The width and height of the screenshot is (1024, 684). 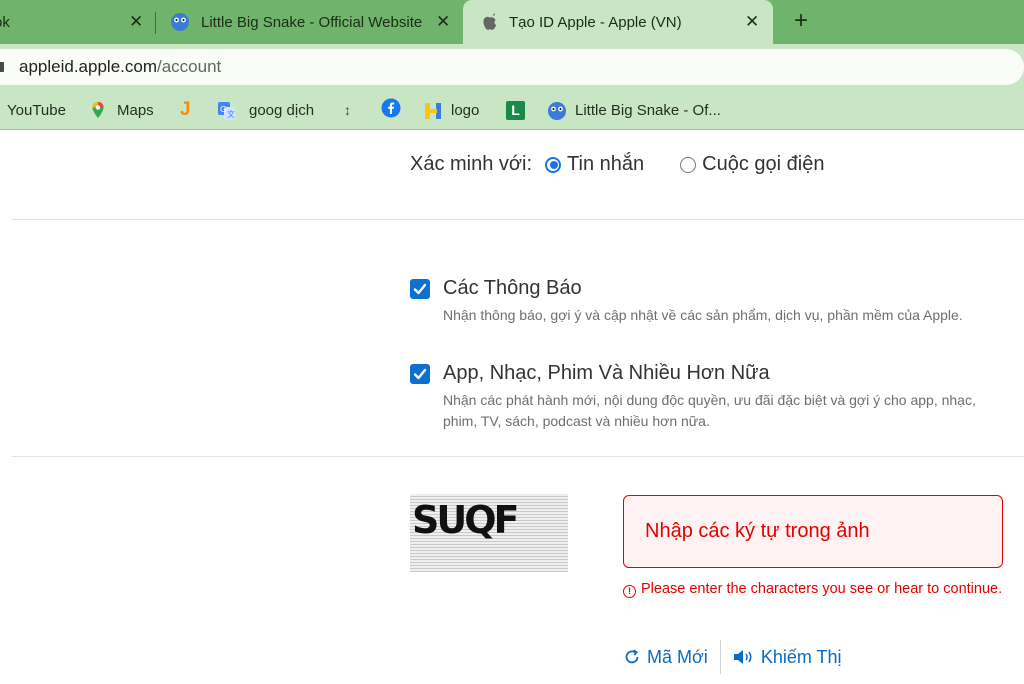 What do you see at coordinates (742, 657) in the screenshot?
I see `speaker-icon` at bounding box center [742, 657].